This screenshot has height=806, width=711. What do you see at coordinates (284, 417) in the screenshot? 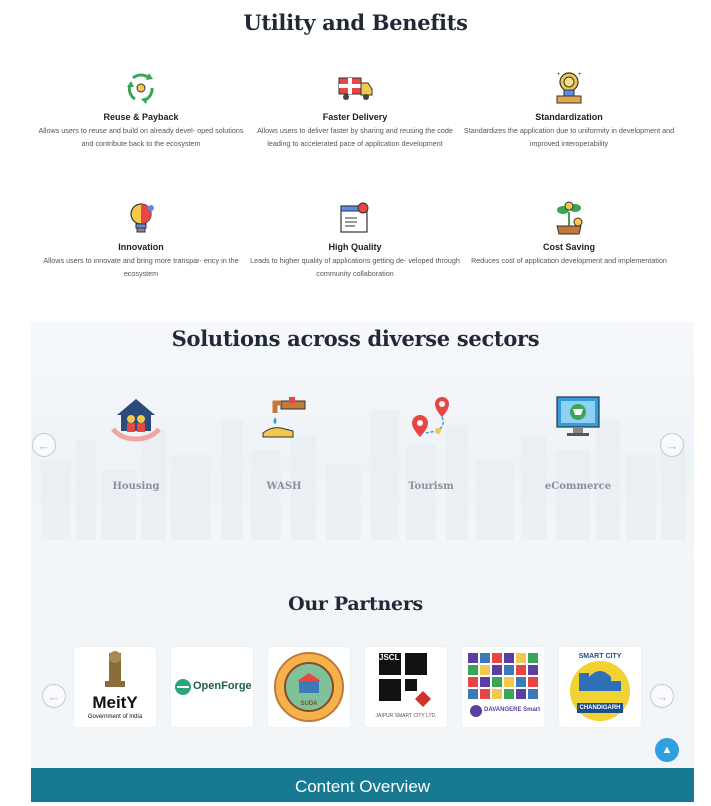
I see `water-tap-icon` at bounding box center [284, 417].